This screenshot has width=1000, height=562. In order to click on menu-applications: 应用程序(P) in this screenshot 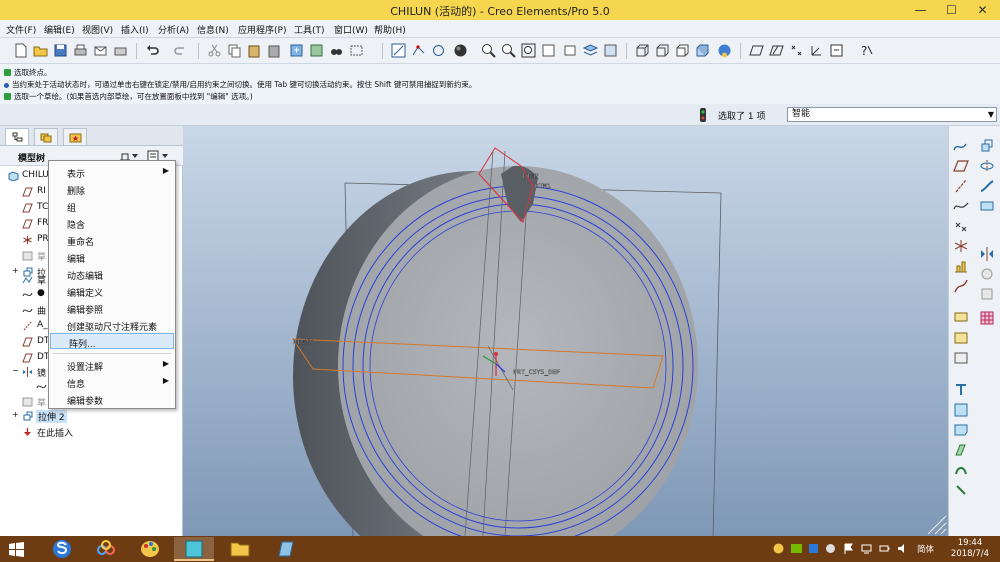, I will do `click(262, 29)`.